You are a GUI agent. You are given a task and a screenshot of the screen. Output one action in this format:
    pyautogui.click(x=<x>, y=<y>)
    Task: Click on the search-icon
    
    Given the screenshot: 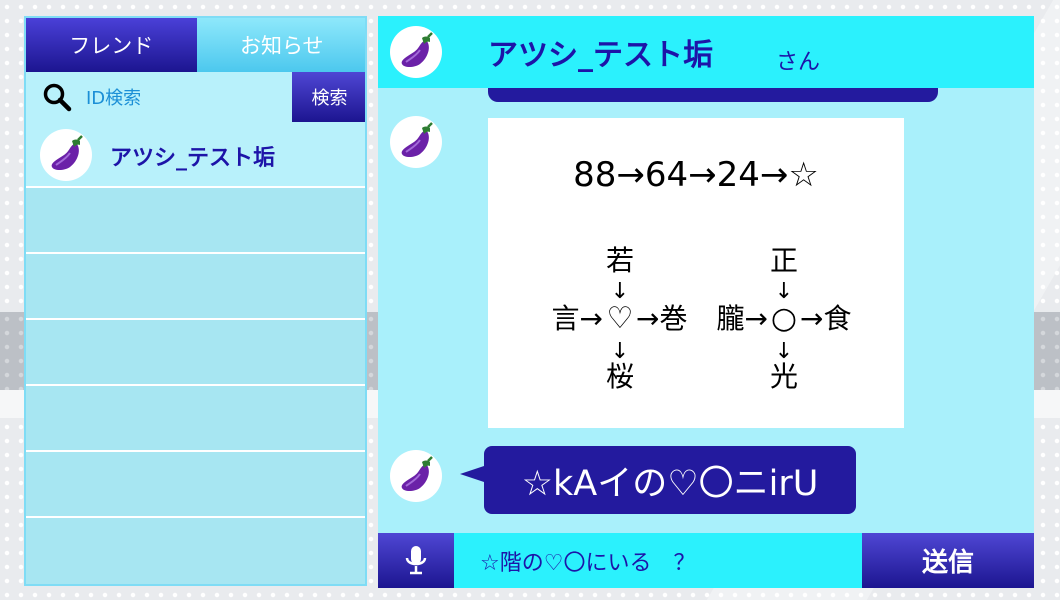 What is the action you would take?
    pyautogui.click(x=57, y=97)
    